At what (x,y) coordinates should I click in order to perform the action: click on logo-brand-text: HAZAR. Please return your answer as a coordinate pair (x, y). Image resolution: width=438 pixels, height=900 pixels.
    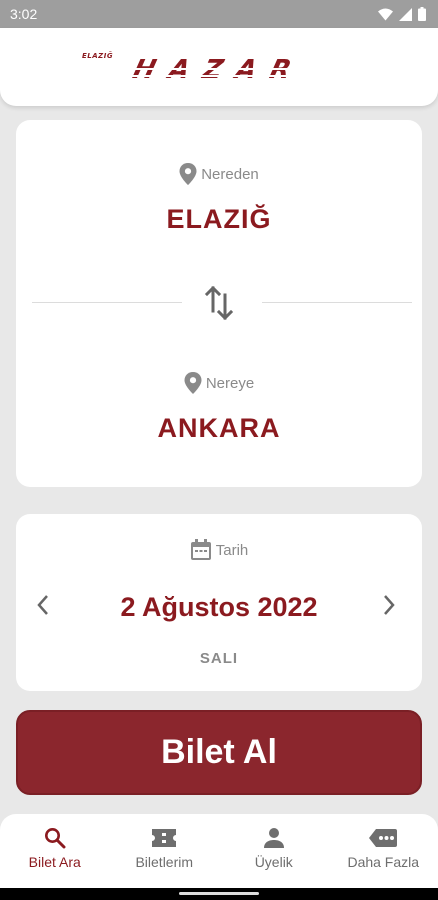
    Looking at the image, I should click on (219, 70).